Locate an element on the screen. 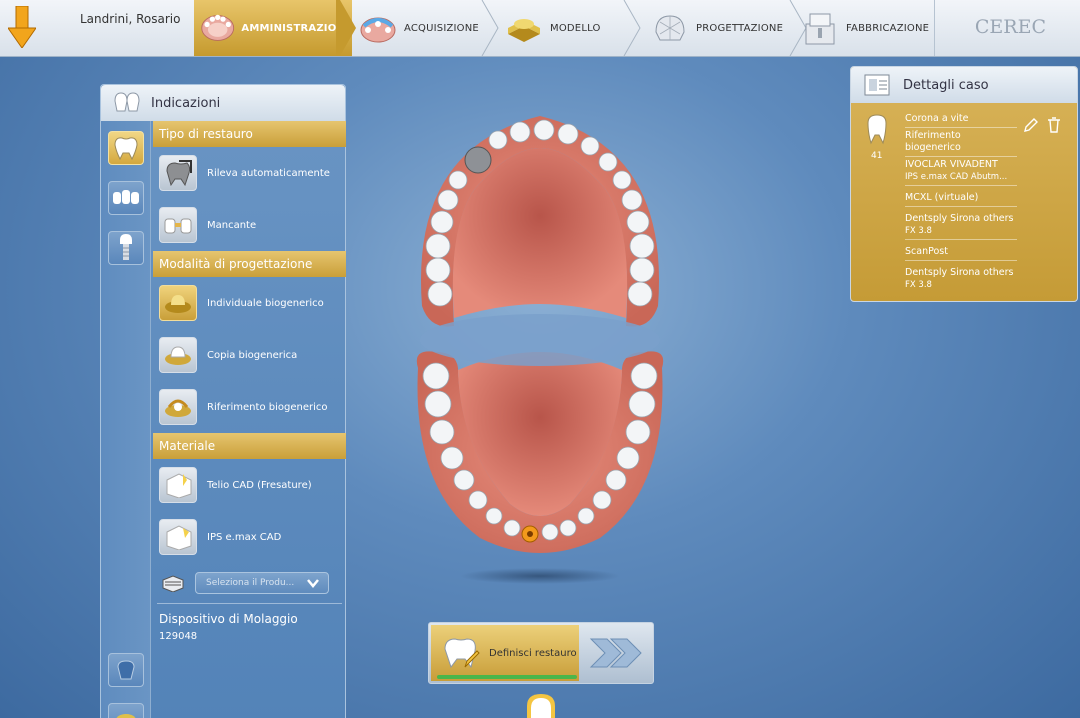 The width and height of the screenshot is (1080, 718). upper-arch is located at coordinates (540, 221).